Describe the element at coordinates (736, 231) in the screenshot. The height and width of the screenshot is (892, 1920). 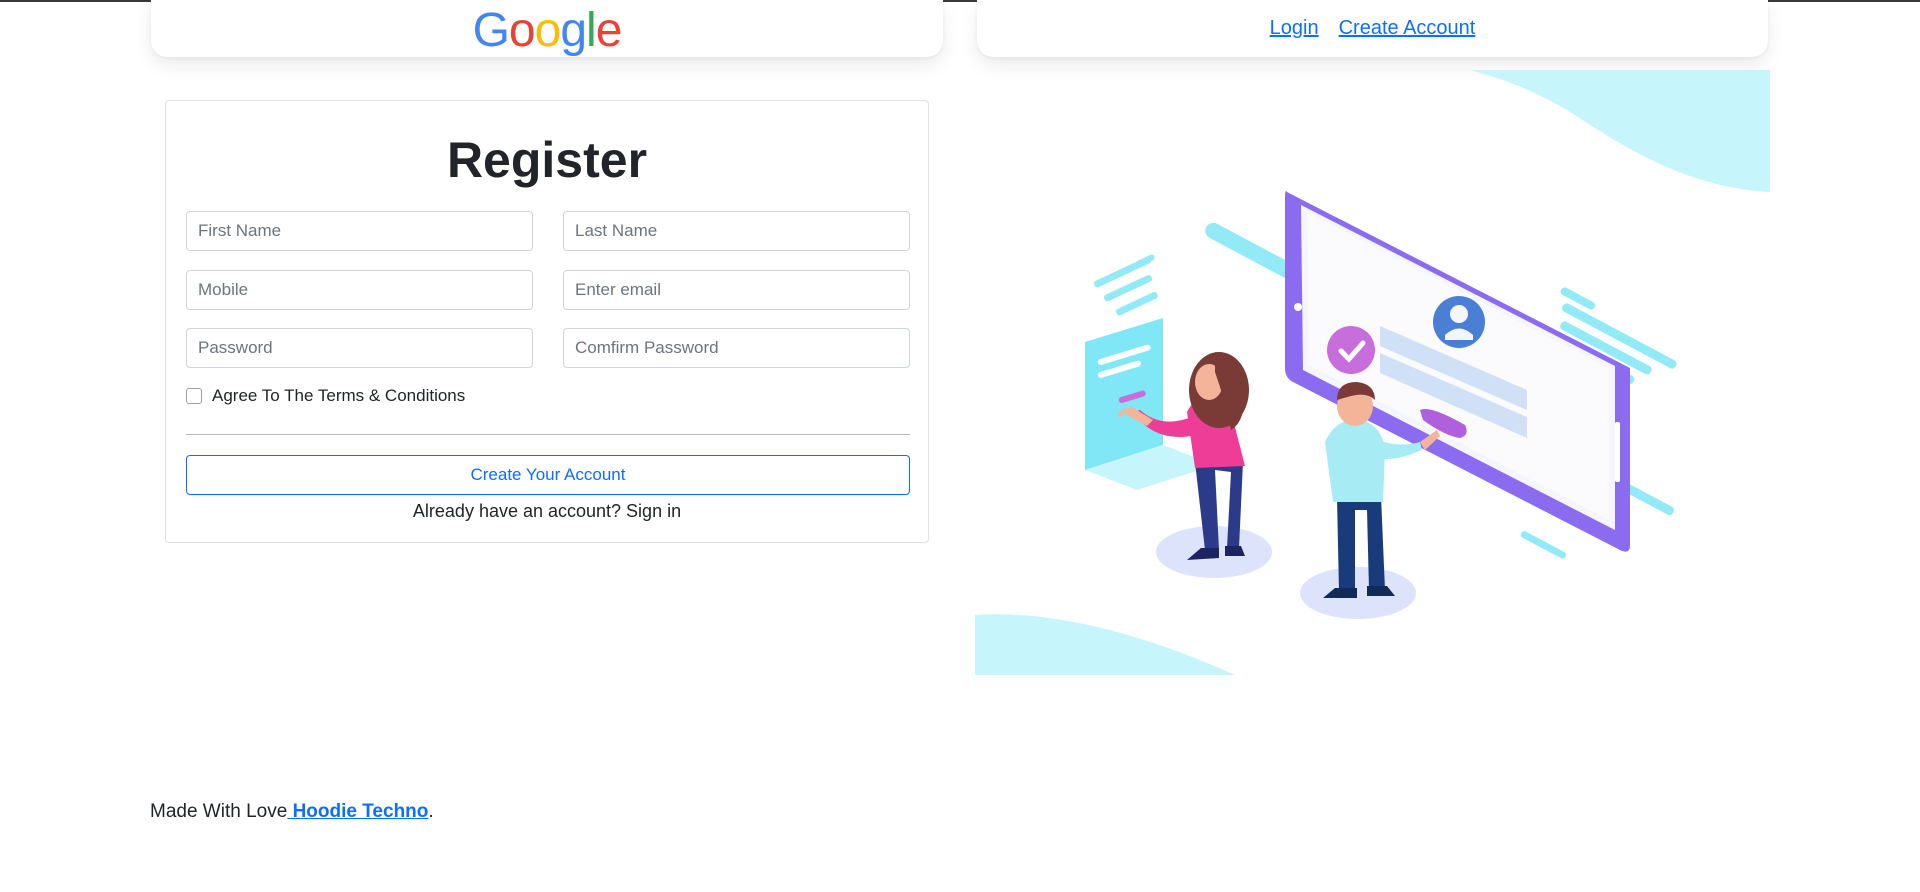
I see `last-name-input` at that location.